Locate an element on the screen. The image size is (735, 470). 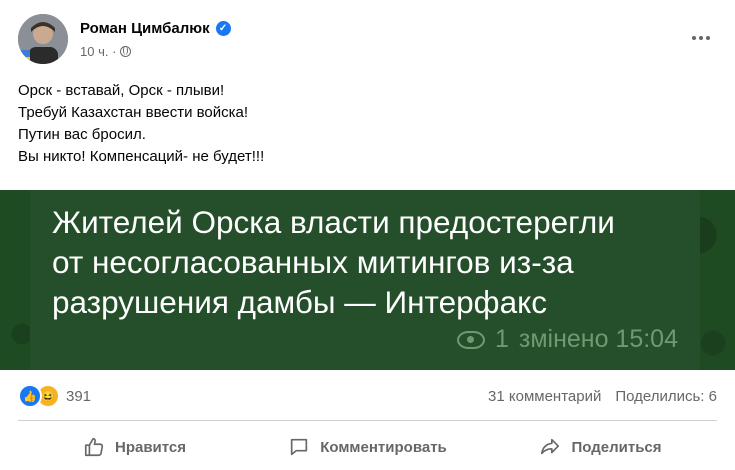
like-button: Нравится is located at coordinates (134, 447).